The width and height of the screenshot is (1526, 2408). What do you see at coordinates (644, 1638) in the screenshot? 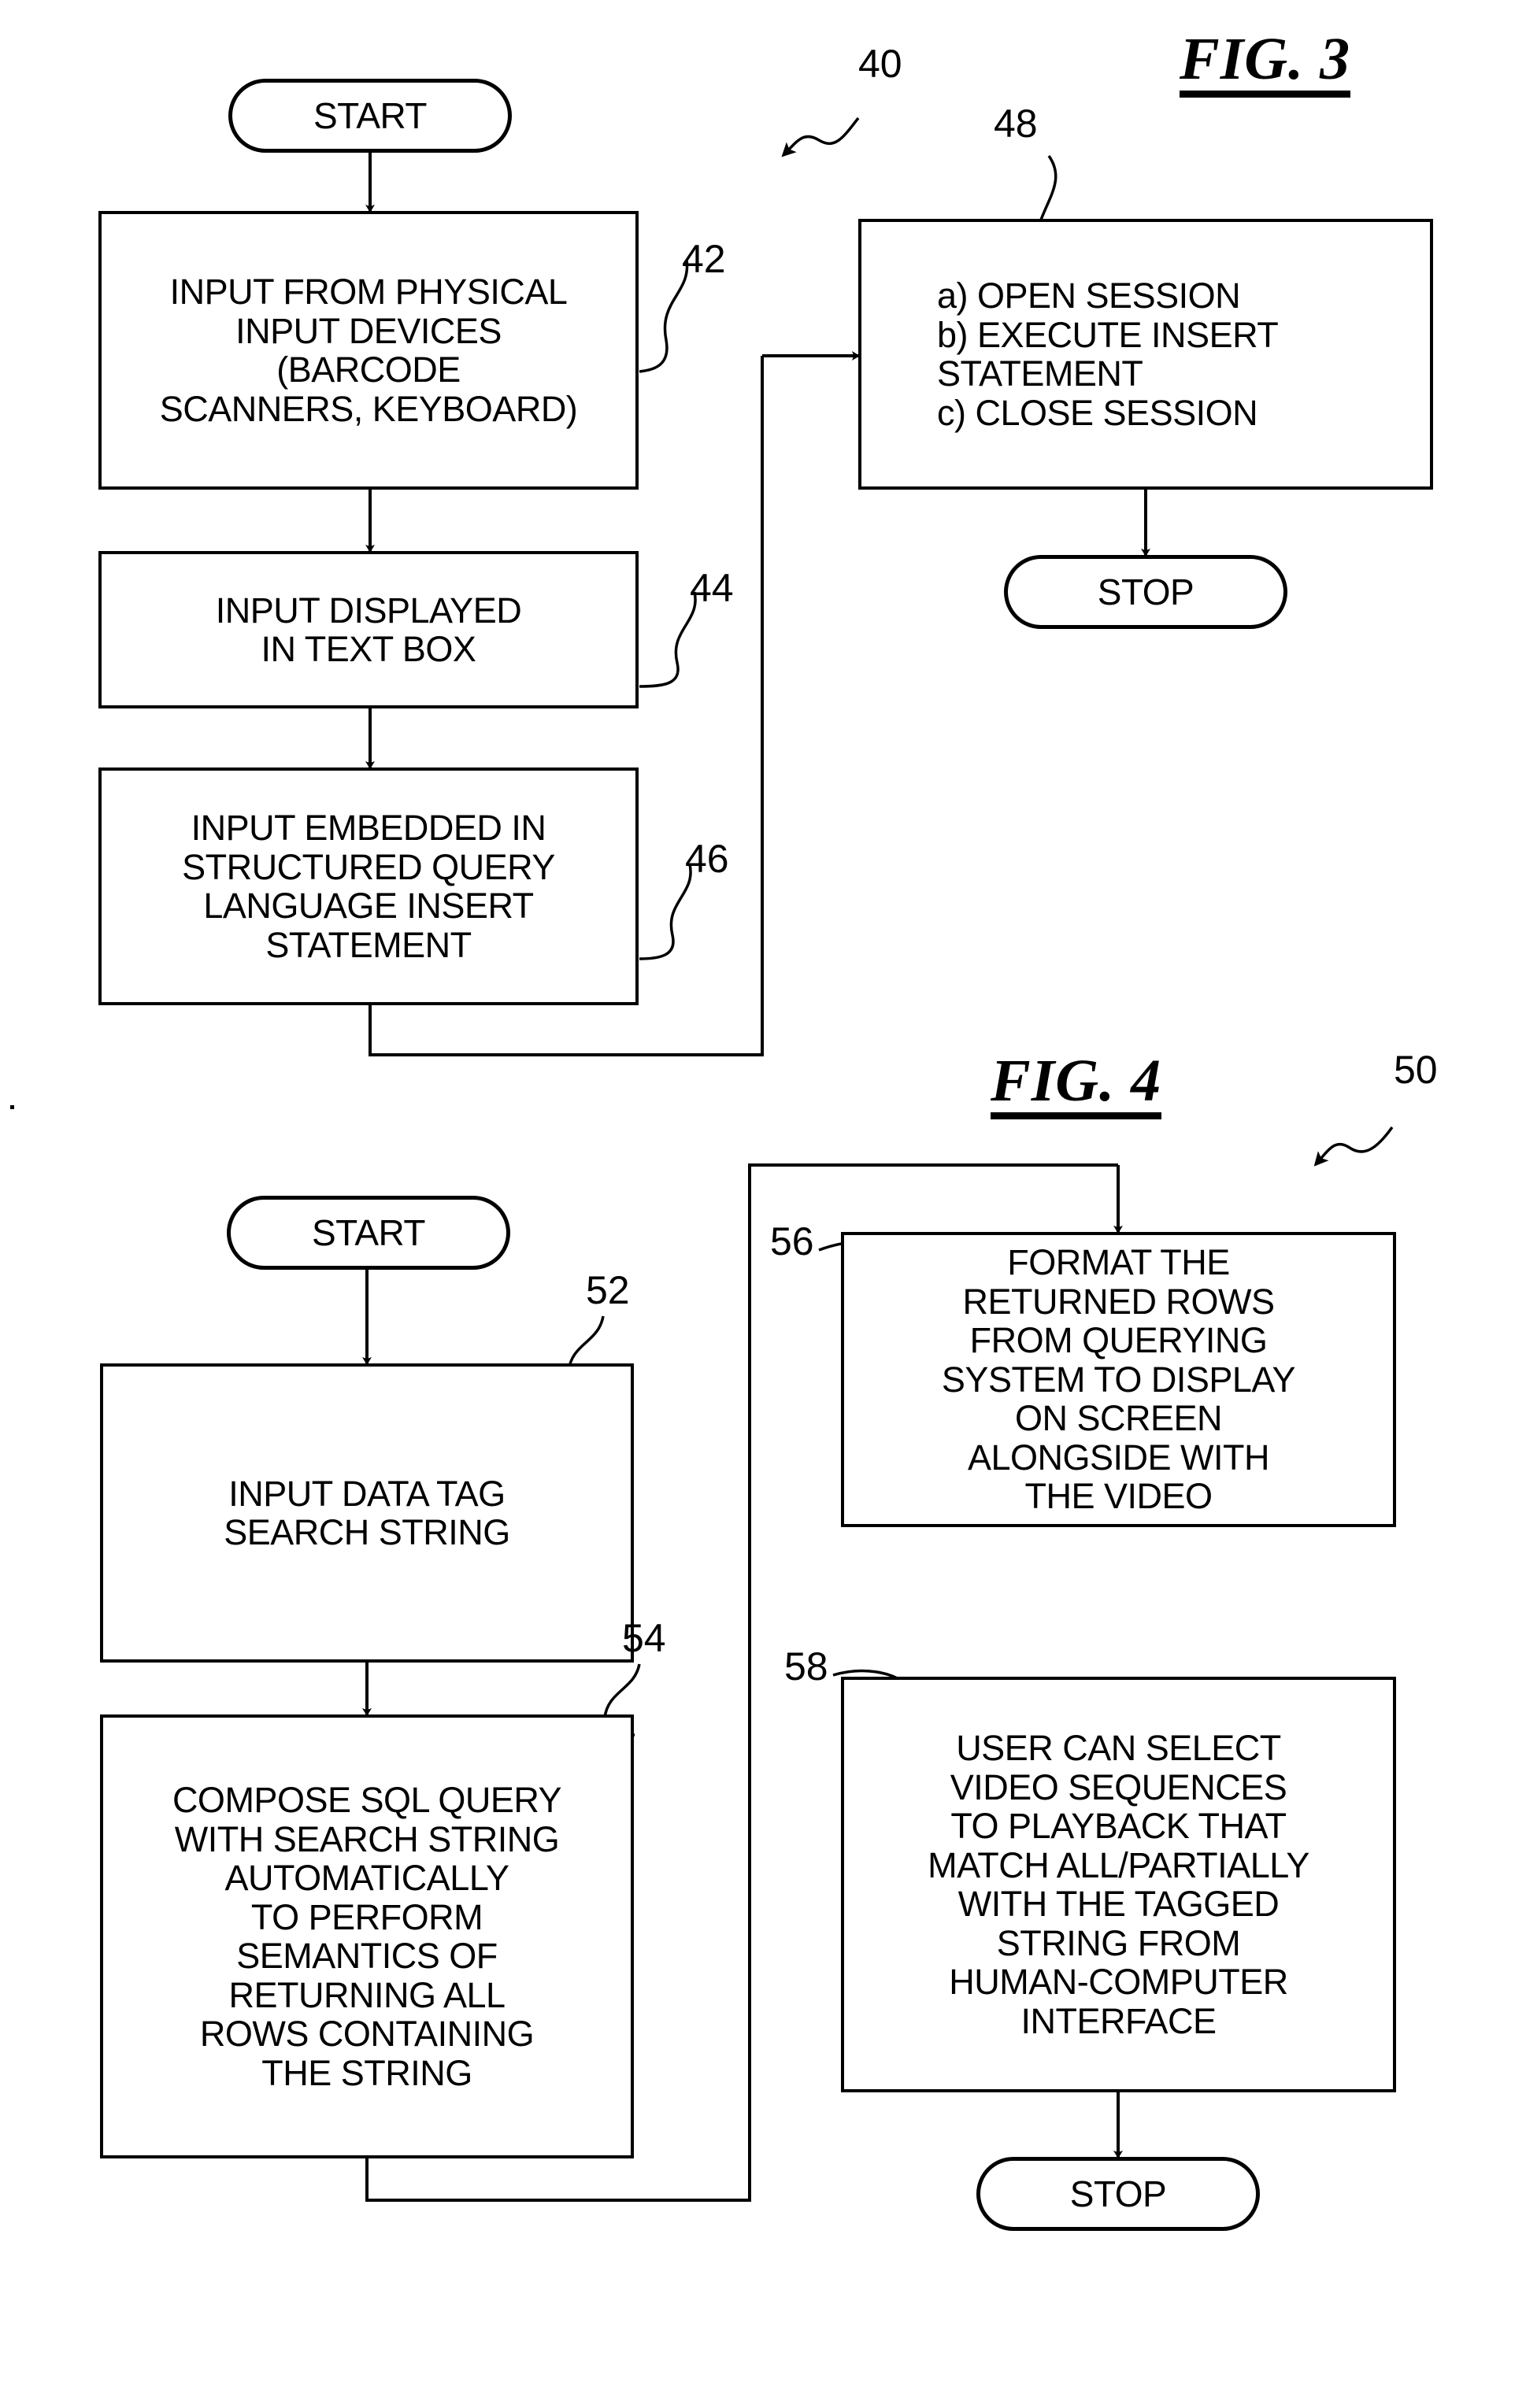
I see `reference-numeral-54: 54` at bounding box center [644, 1638].